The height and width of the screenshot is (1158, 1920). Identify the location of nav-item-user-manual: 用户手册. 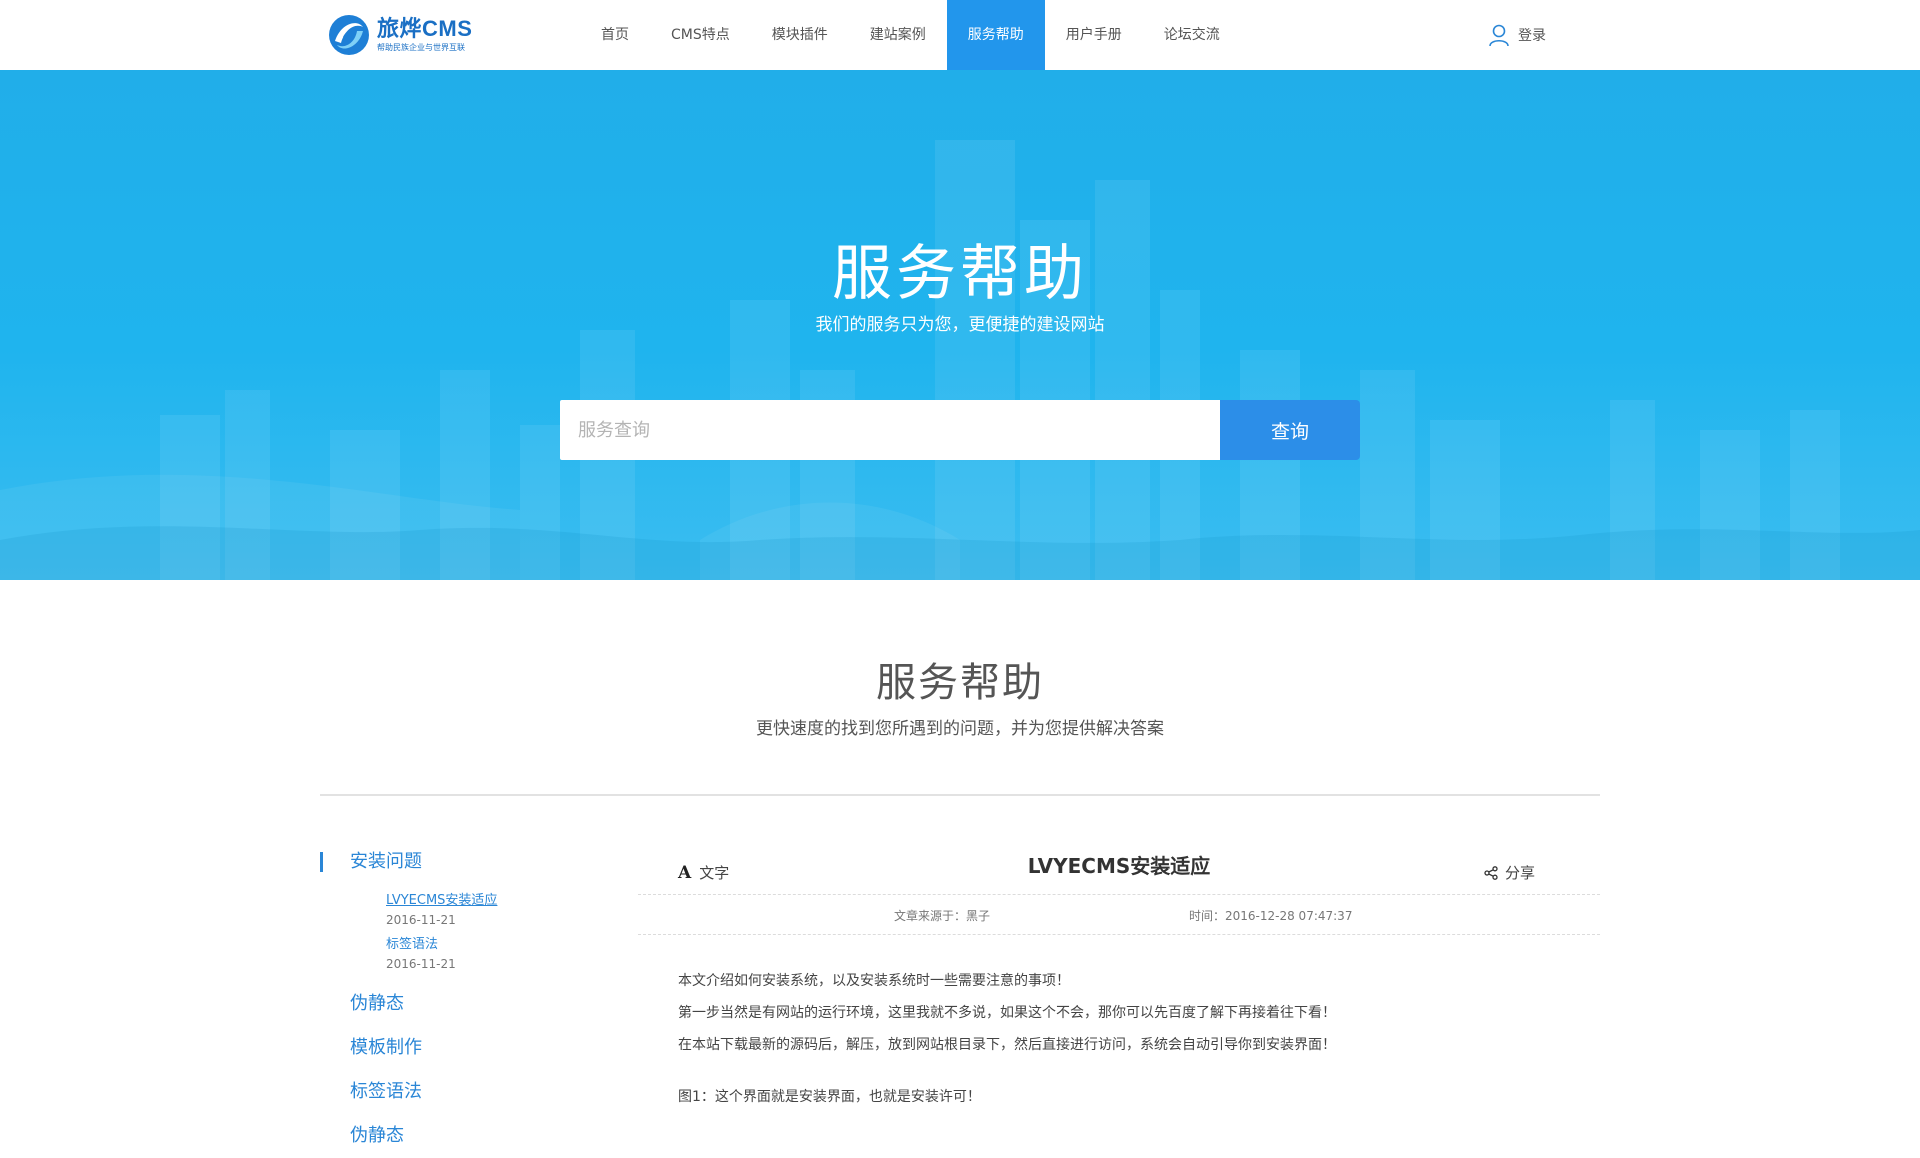
(1094, 35).